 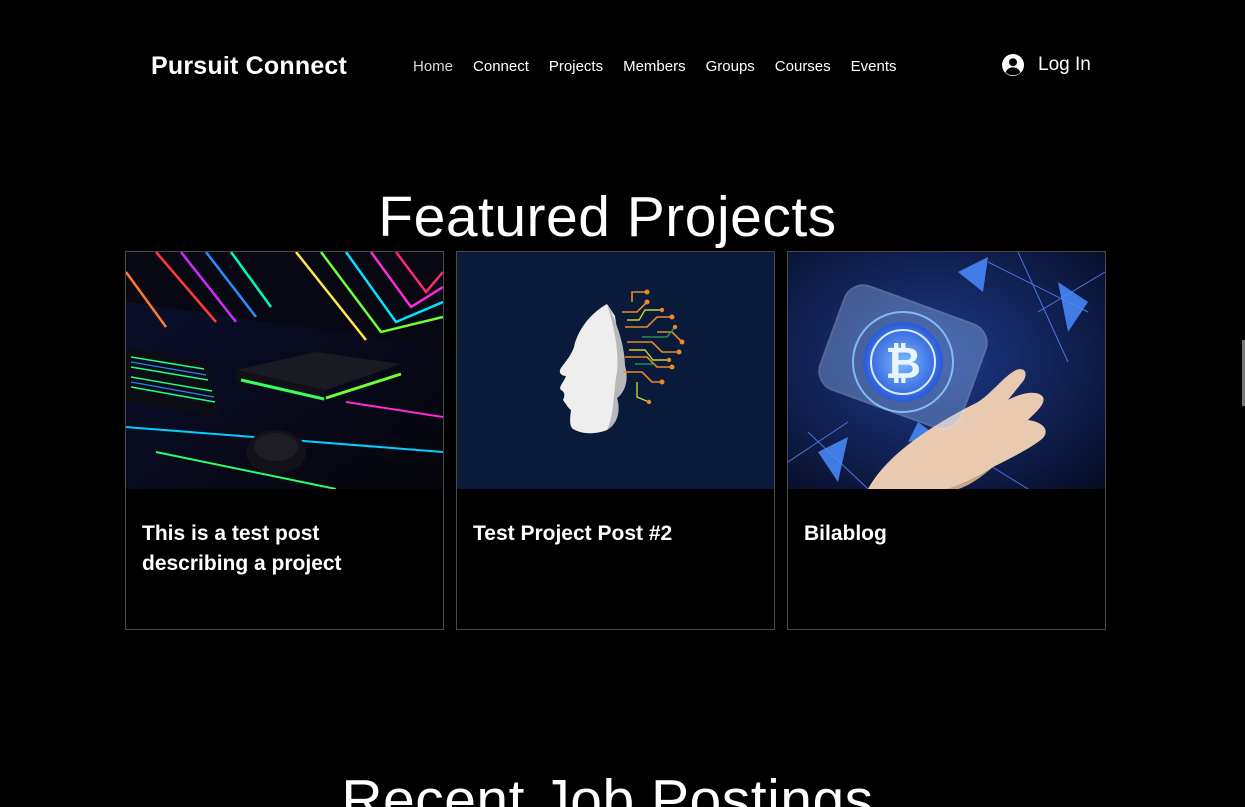 What do you see at coordinates (845, 533) in the screenshot?
I see `project-card-title: Bilablog` at bounding box center [845, 533].